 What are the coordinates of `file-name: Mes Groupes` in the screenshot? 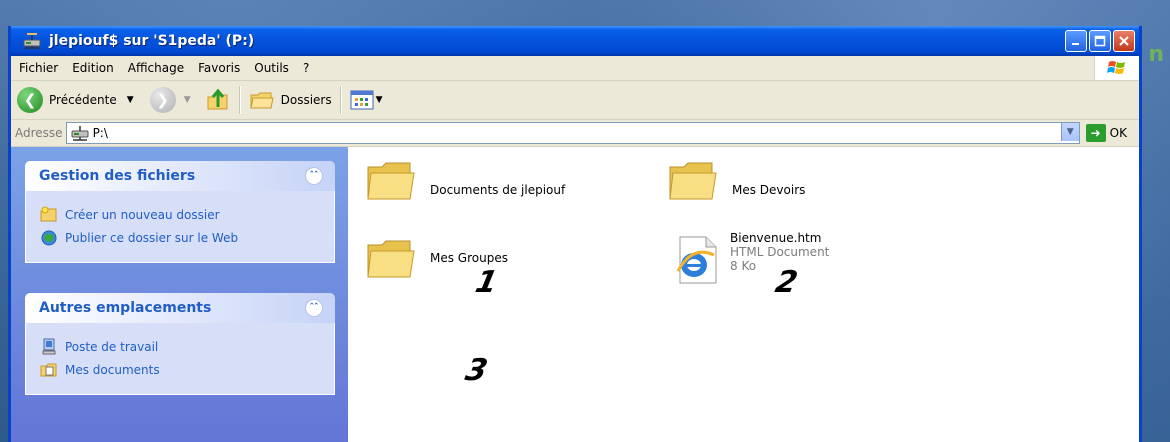 It's located at (469, 258).